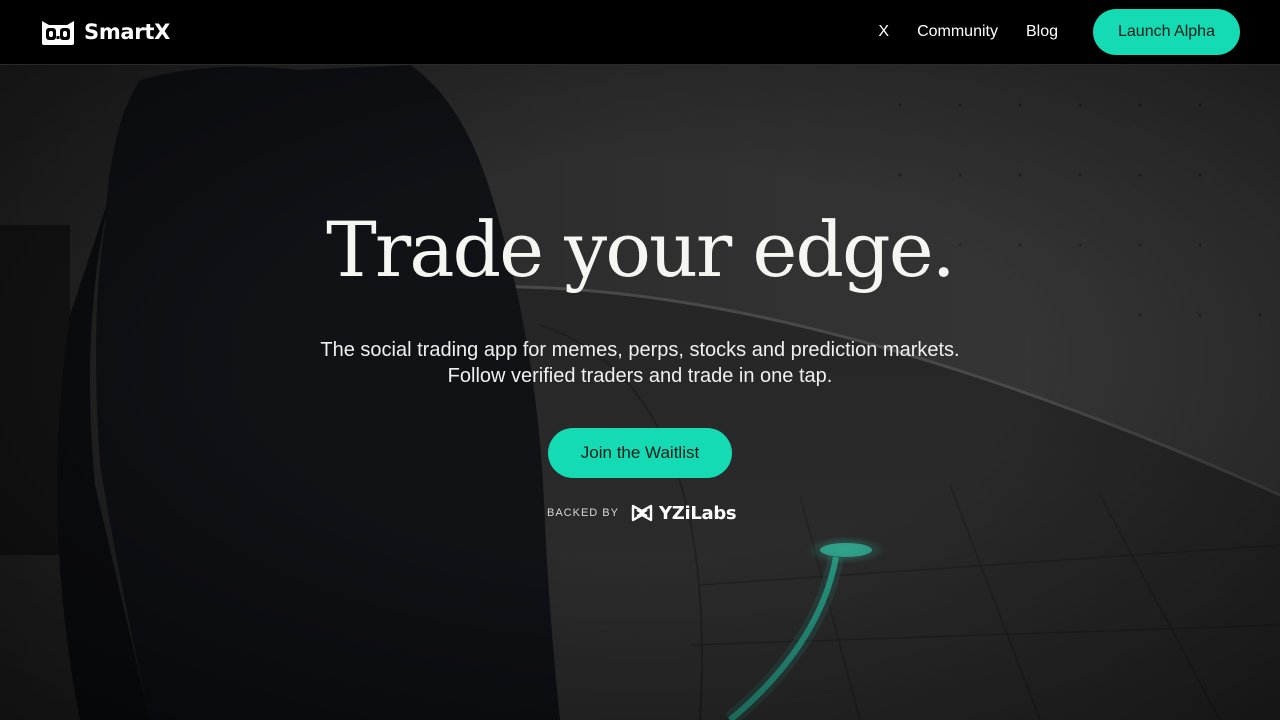  I want to click on backer-name: YZiLabs, so click(697, 513).